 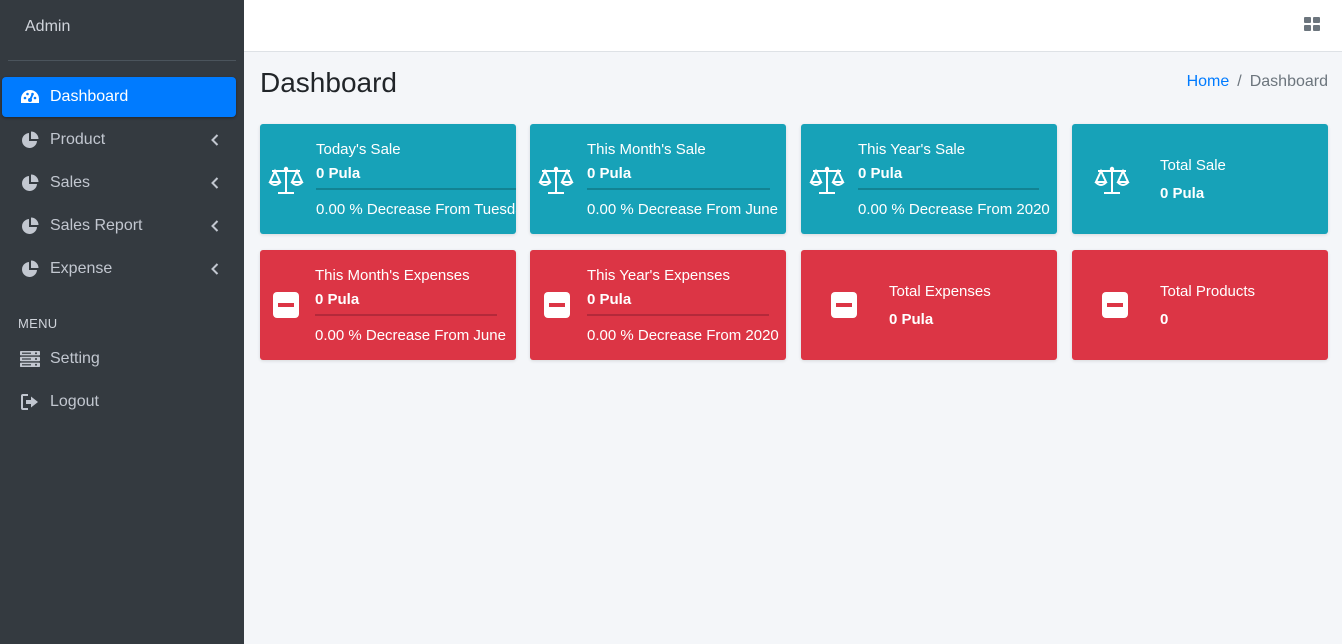 I want to click on card-value: 0, so click(x=1164, y=319).